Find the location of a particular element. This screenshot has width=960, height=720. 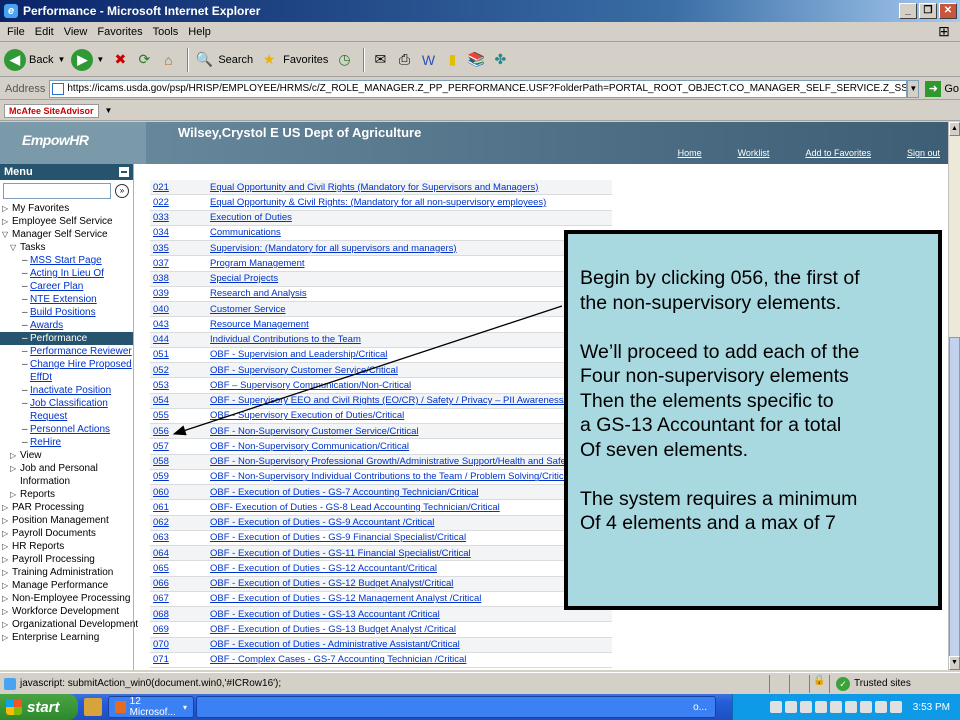

back-dropdown-icon: ▼ is located at coordinates (61, 59).